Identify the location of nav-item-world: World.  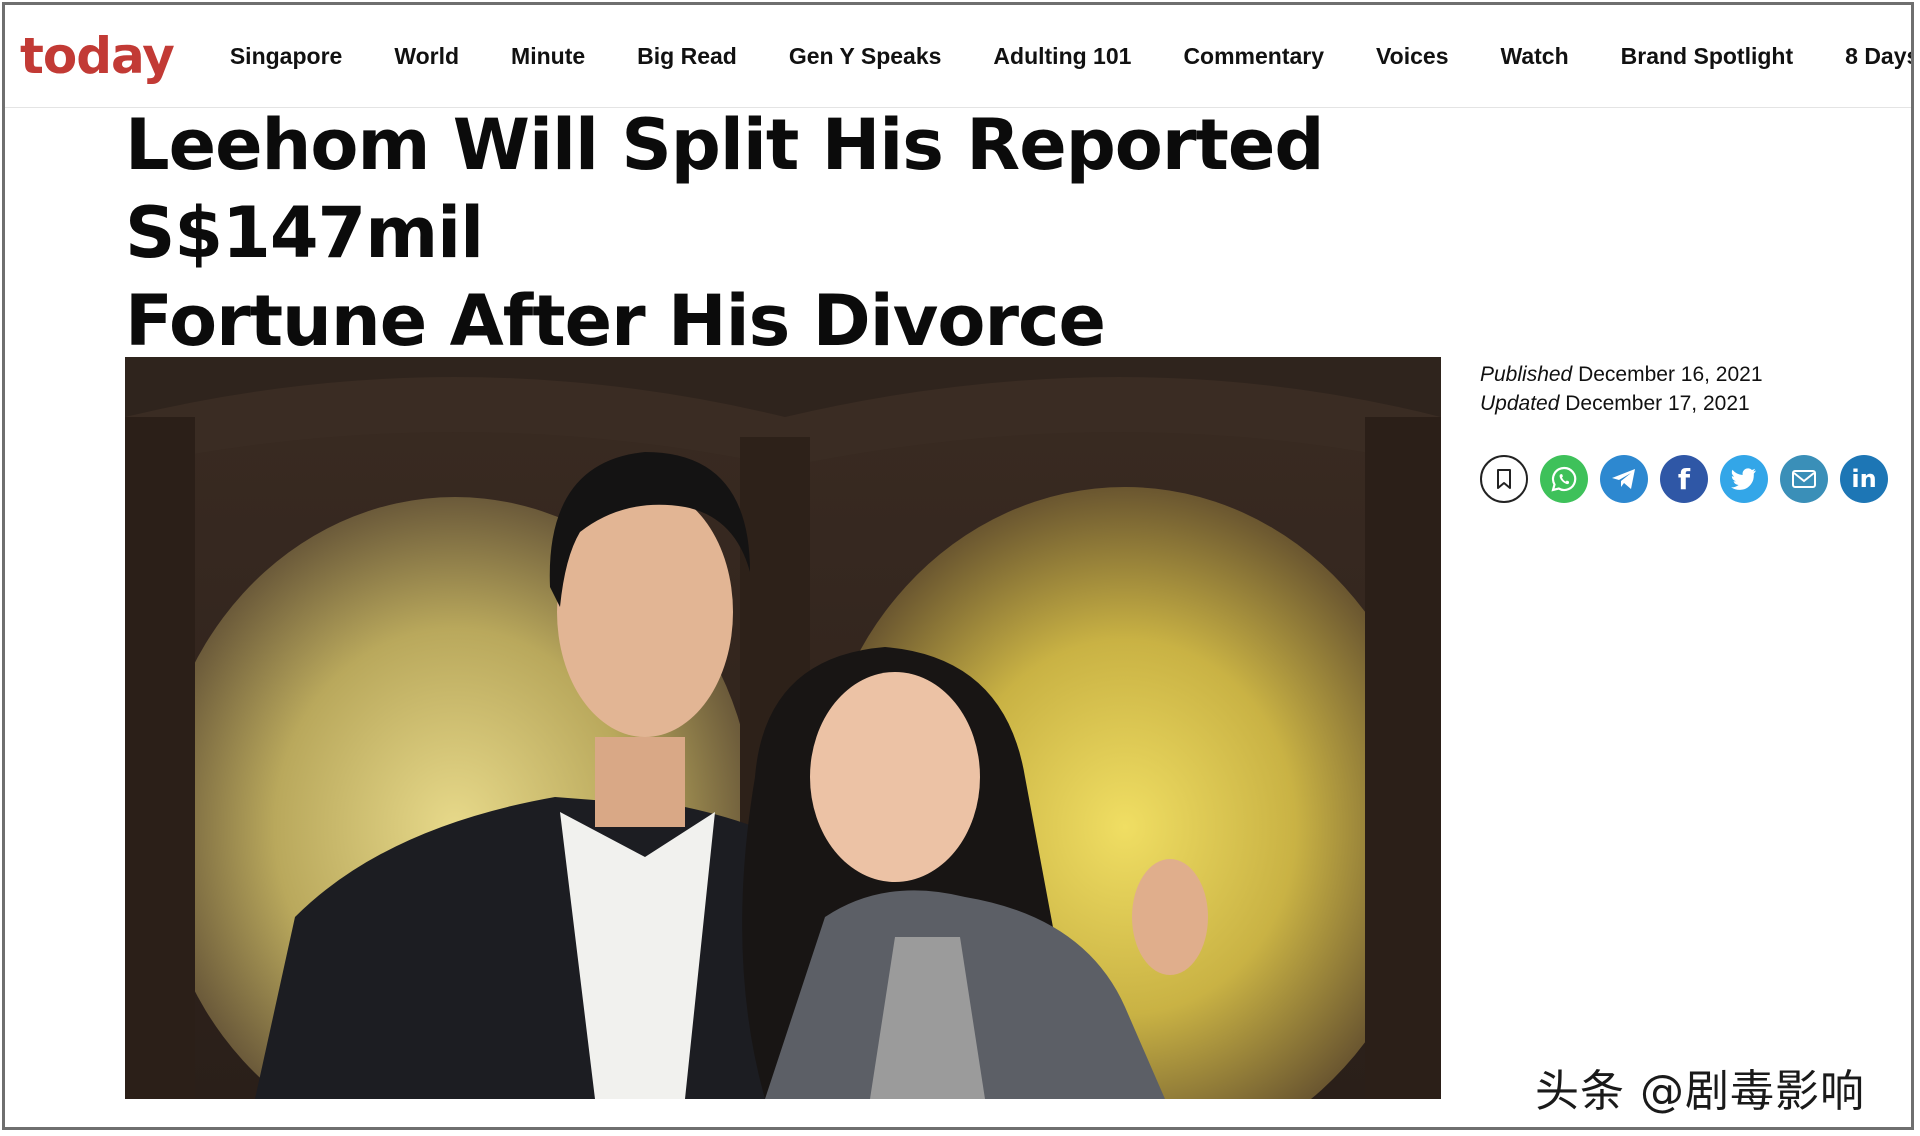
(426, 56).